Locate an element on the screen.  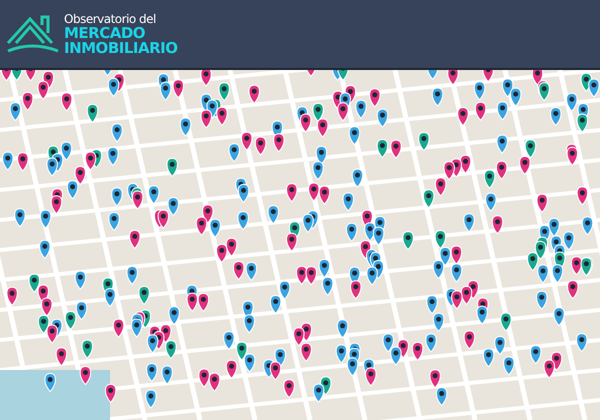
logo-text: Observatorio del is located at coordinates (110, 18).